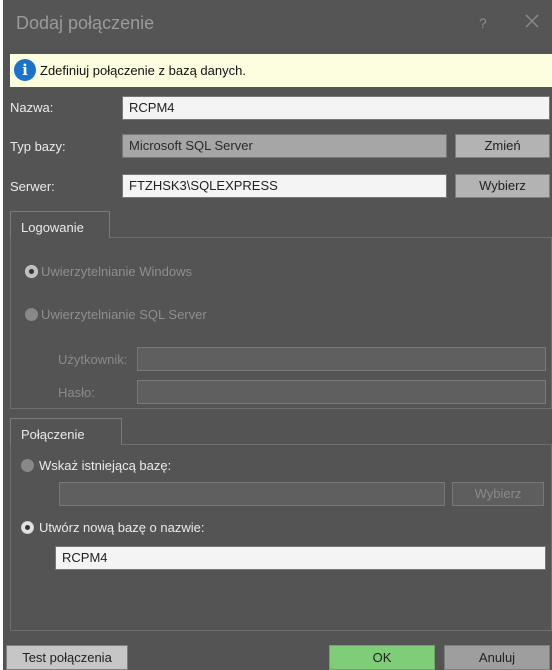  I want to click on new-db-name-input: RCPM4, so click(300, 558).